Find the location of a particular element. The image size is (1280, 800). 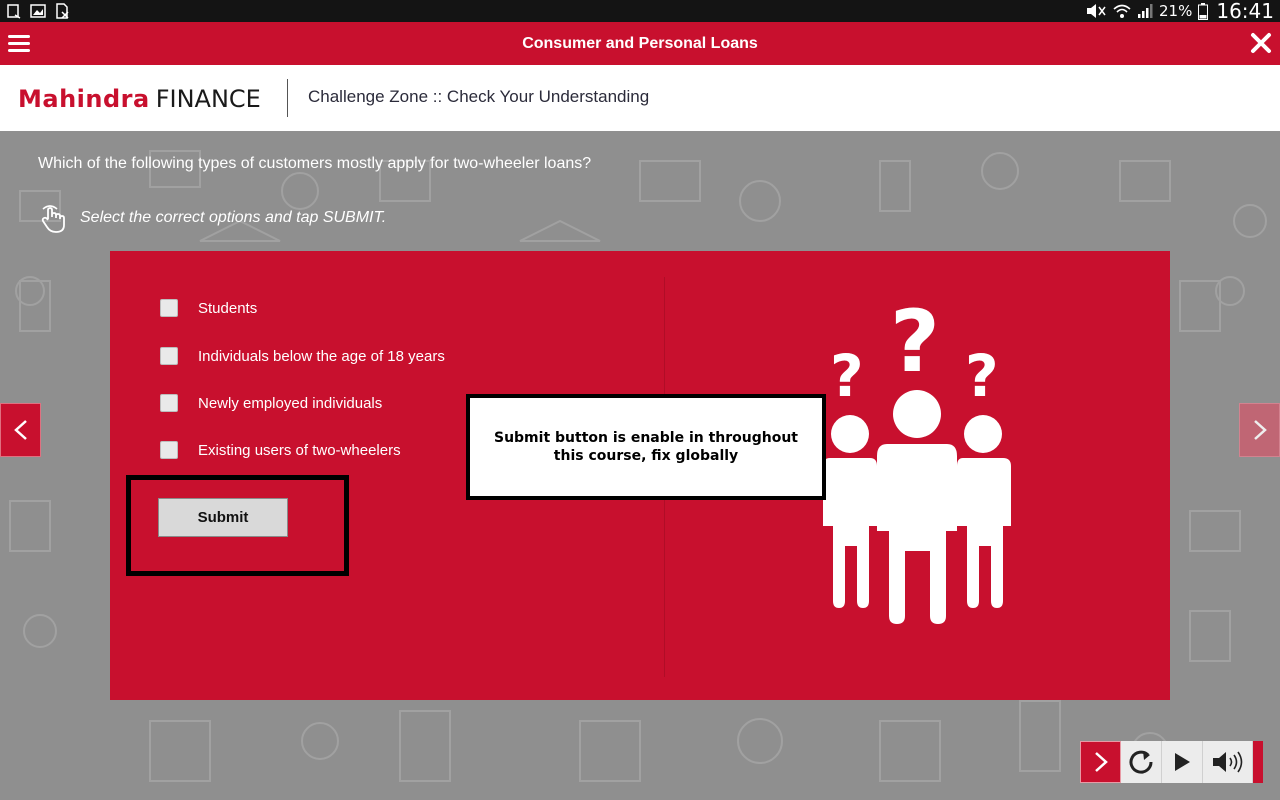

sim-card-icon is located at coordinates (62, 11).